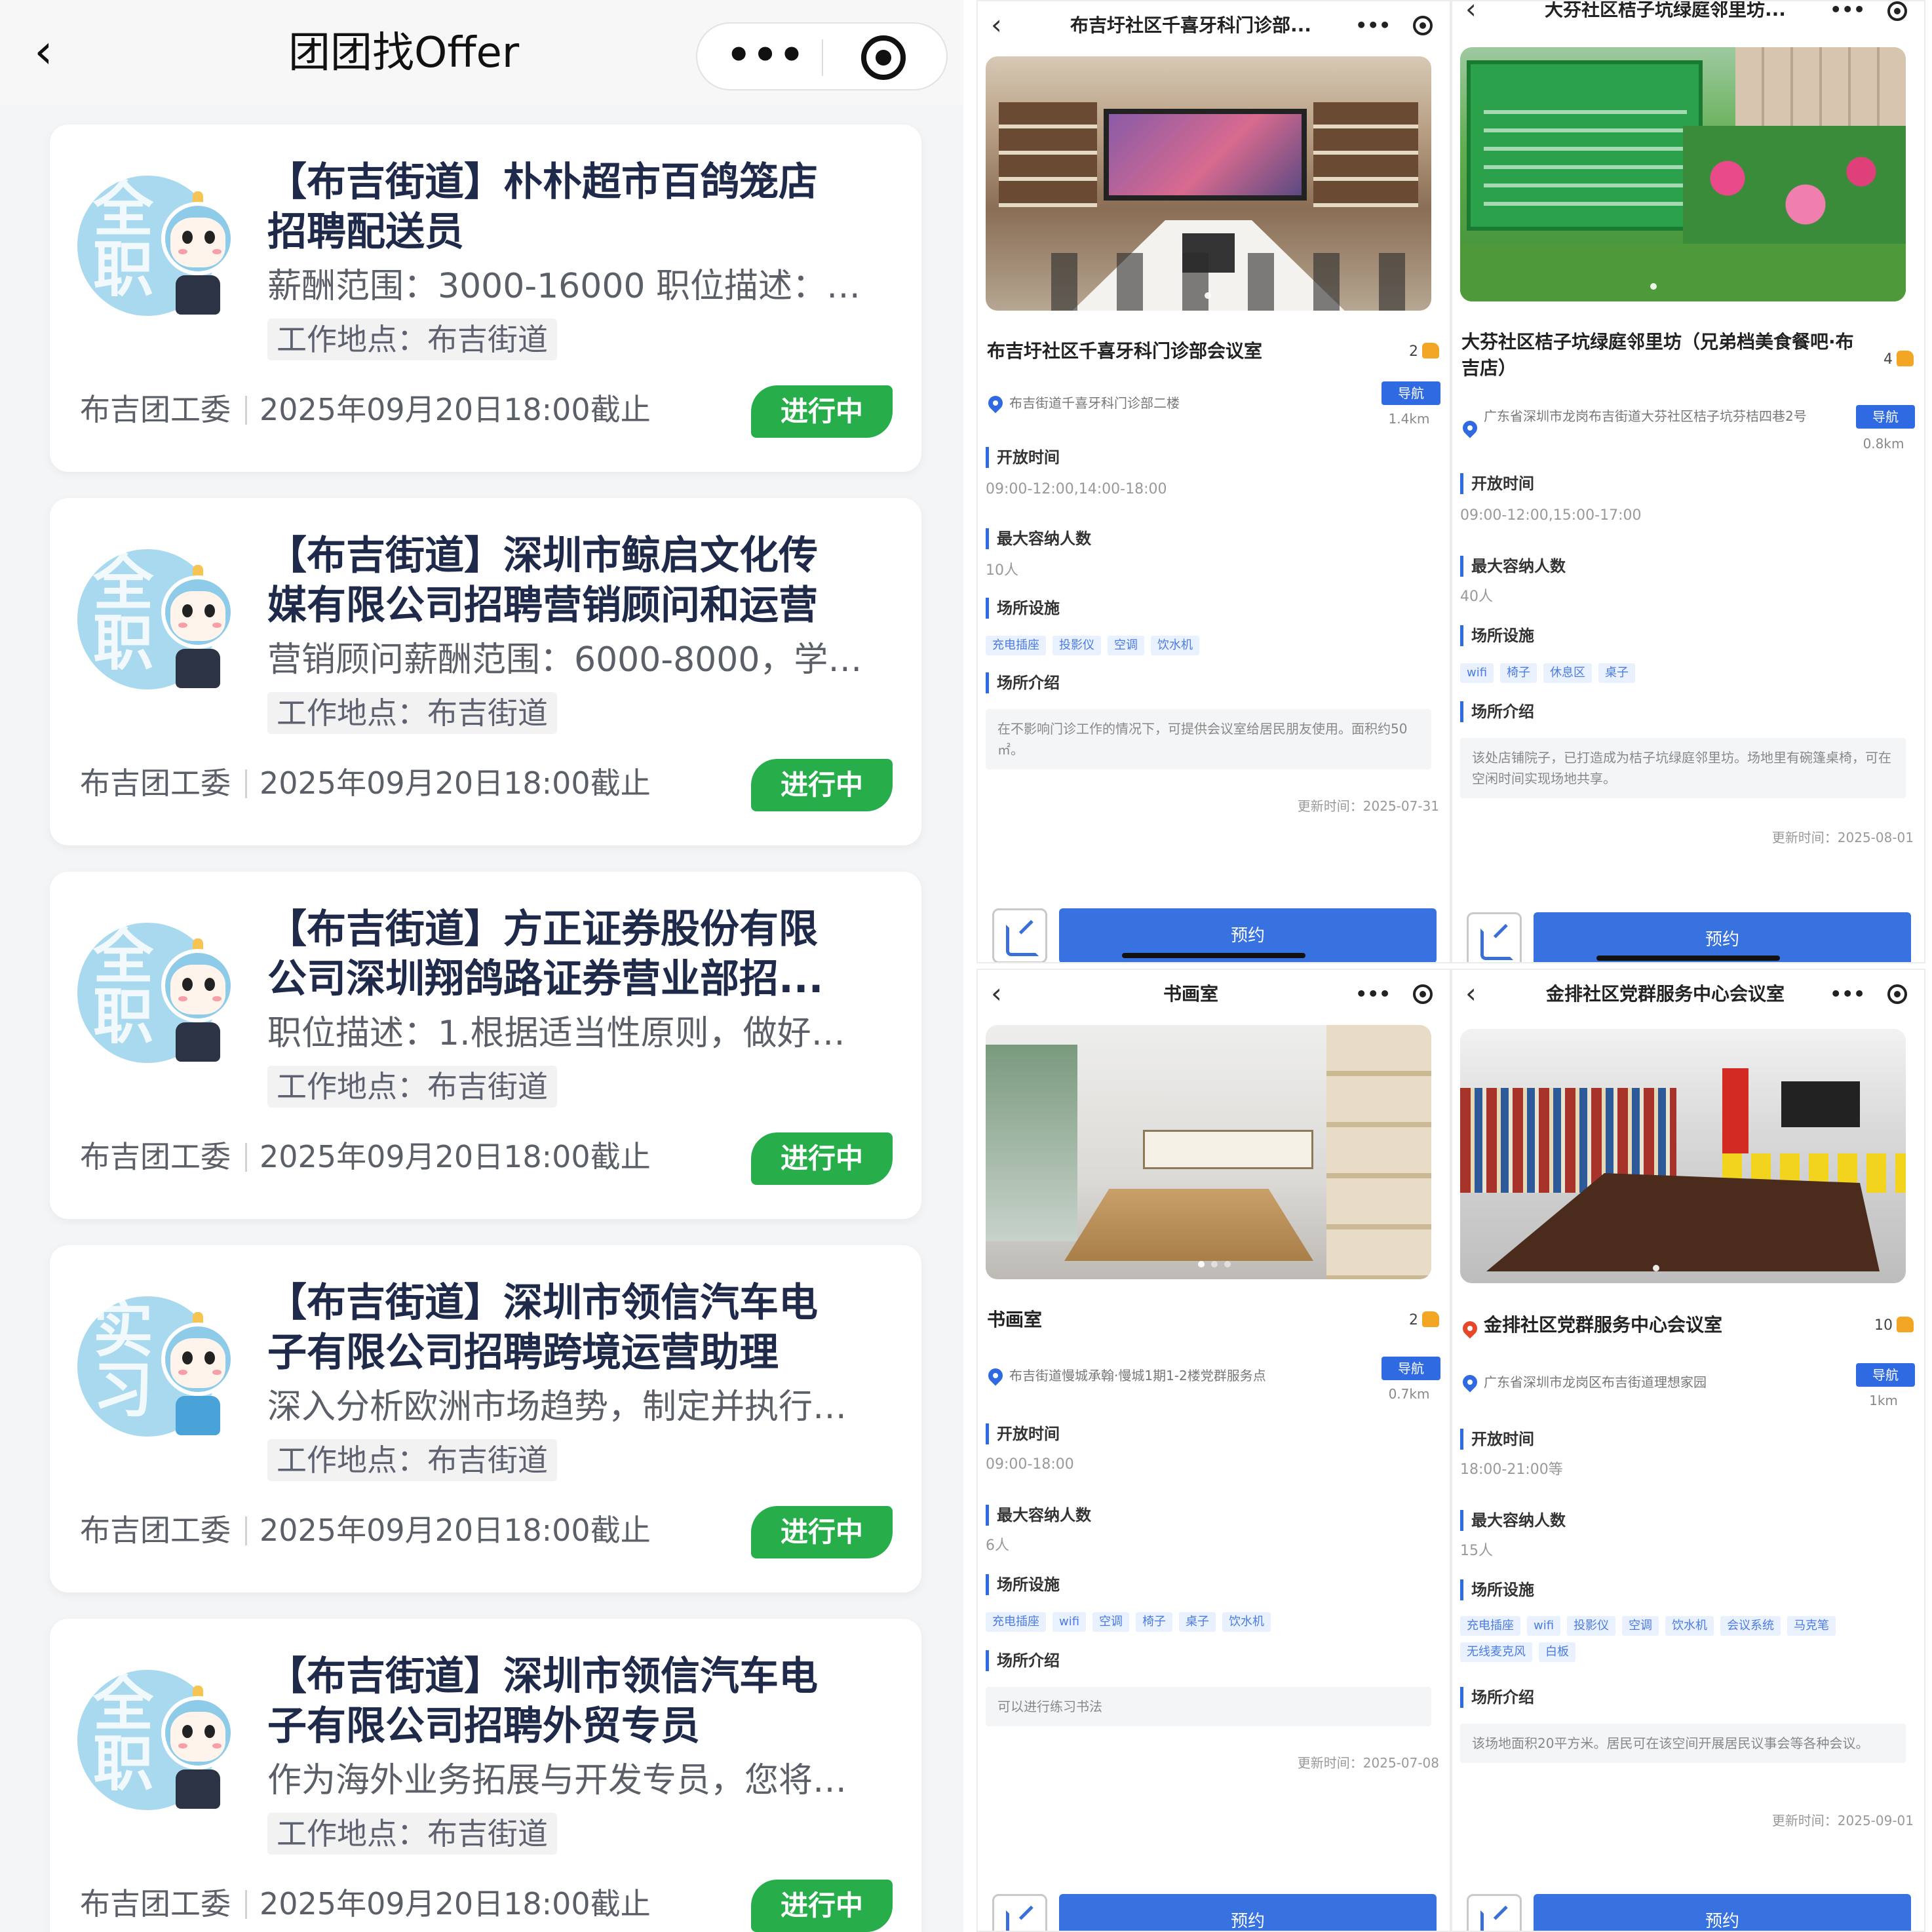  I want to click on job-title-line: 招聘配送员, so click(365, 232).